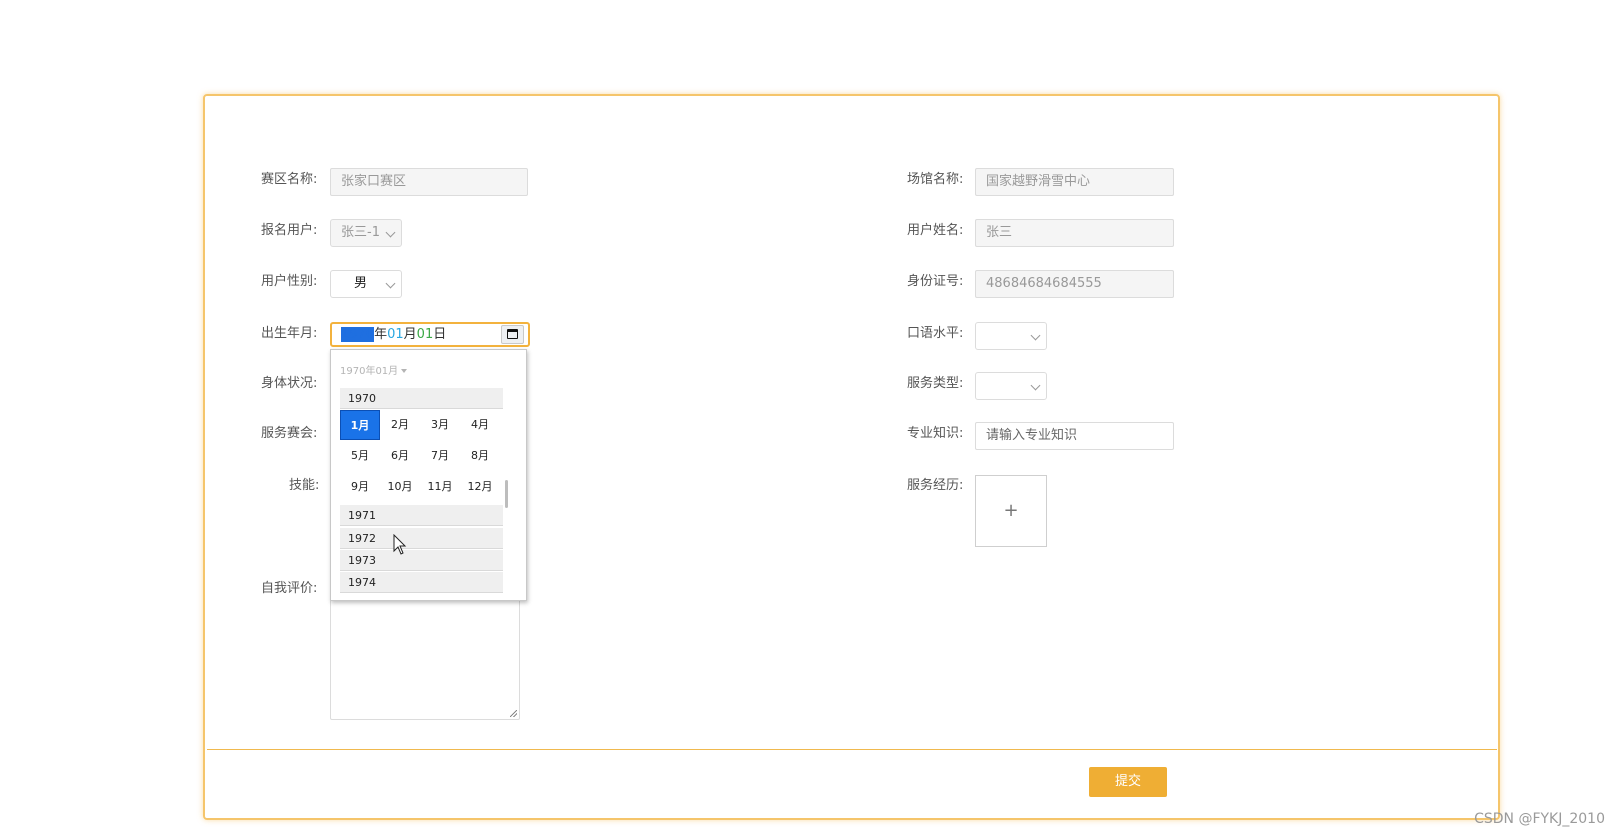 This screenshot has width=1613, height=837. I want to click on popup-scrollbar, so click(506, 494).